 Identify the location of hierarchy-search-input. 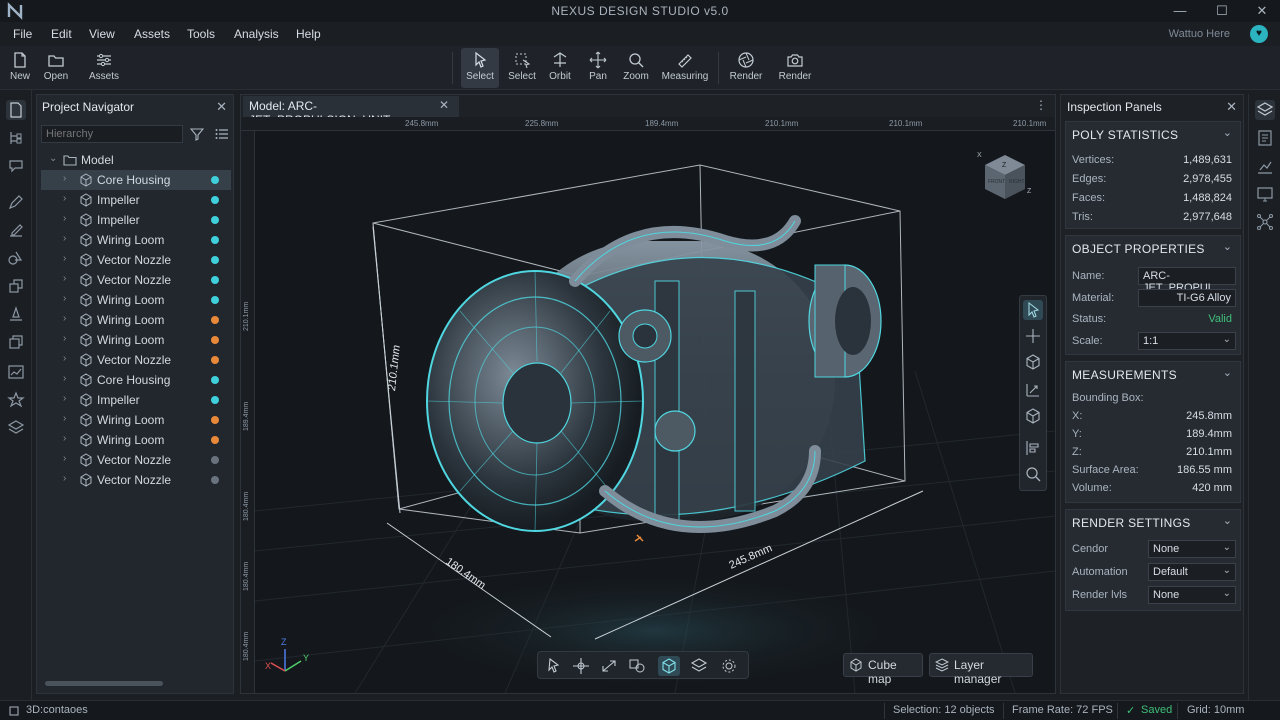
(112, 134).